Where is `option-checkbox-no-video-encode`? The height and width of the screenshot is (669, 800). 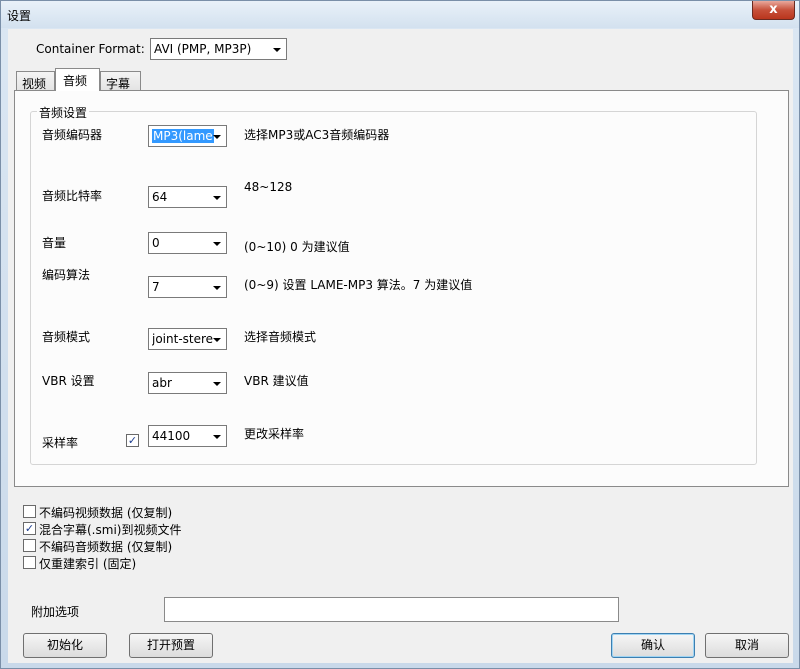
option-checkbox-no-video-encode is located at coordinates (29, 511).